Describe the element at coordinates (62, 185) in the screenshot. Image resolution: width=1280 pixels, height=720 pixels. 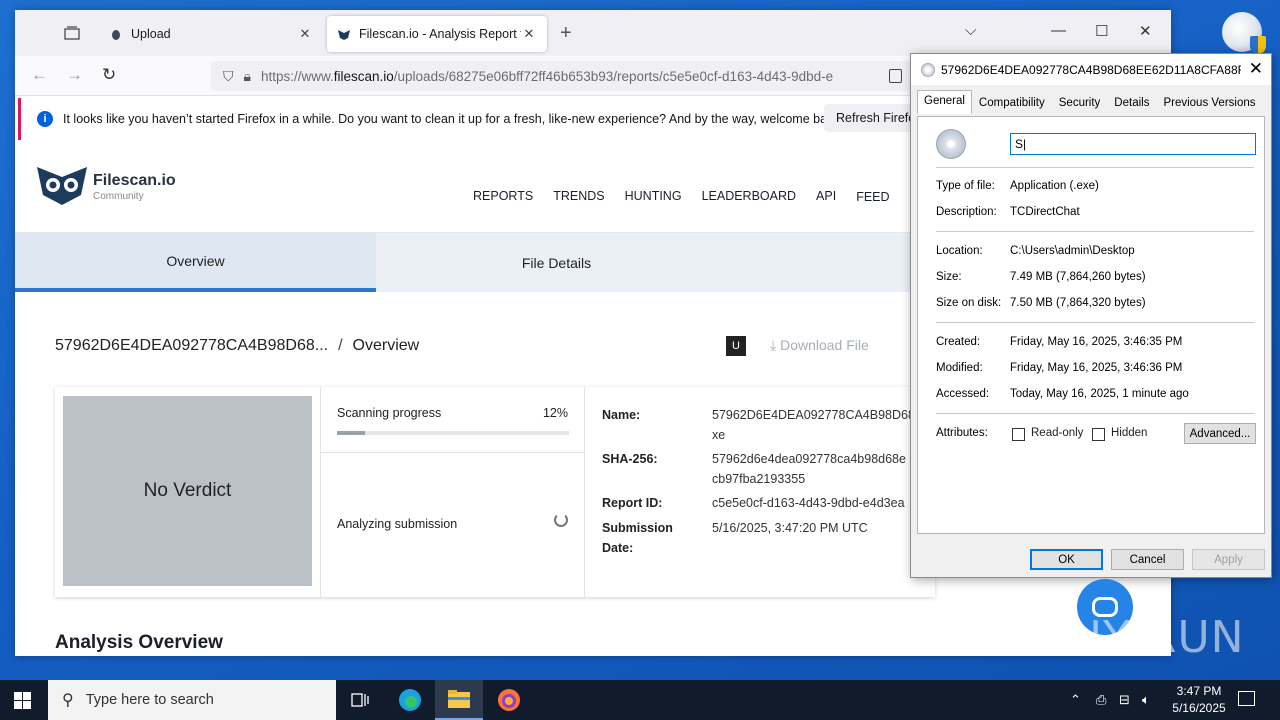
I see `owl-logo-icon` at that location.